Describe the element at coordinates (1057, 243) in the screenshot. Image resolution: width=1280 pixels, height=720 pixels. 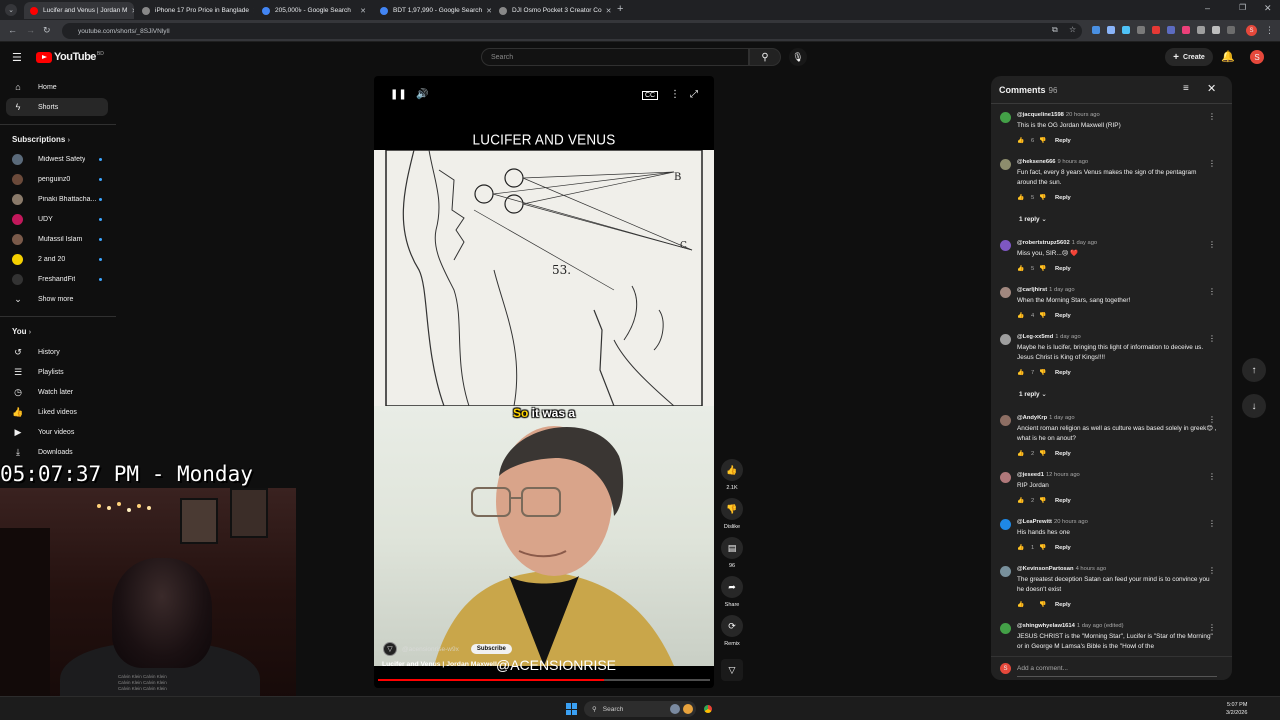
I see `comment-author: @robertstrupz5602 1 day ago` at that location.